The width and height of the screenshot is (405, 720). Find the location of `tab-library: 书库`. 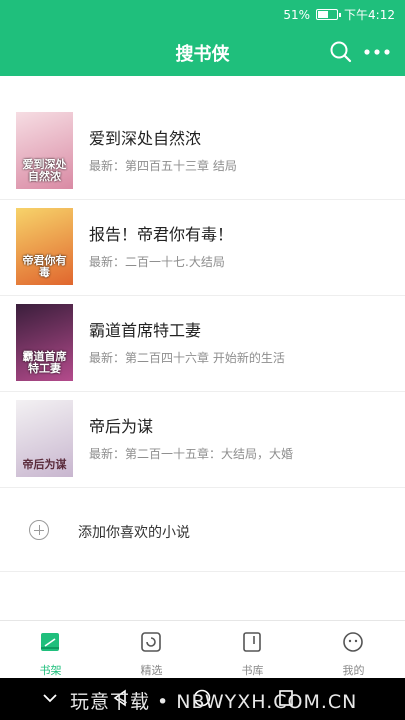

tab-library: 书库 is located at coordinates (252, 650).